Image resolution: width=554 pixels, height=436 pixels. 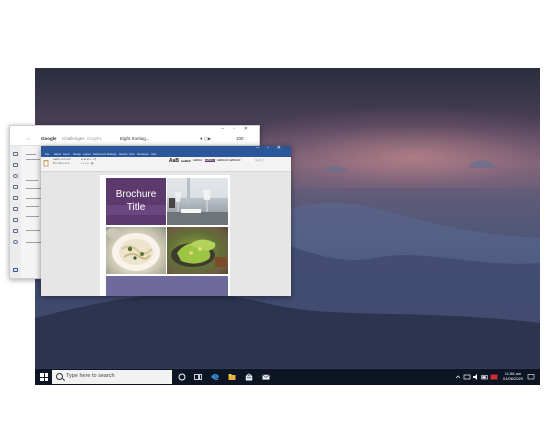 What do you see at coordinates (15, 198) in the screenshot?
I see `line-tool-icon` at bounding box center [15, 198].